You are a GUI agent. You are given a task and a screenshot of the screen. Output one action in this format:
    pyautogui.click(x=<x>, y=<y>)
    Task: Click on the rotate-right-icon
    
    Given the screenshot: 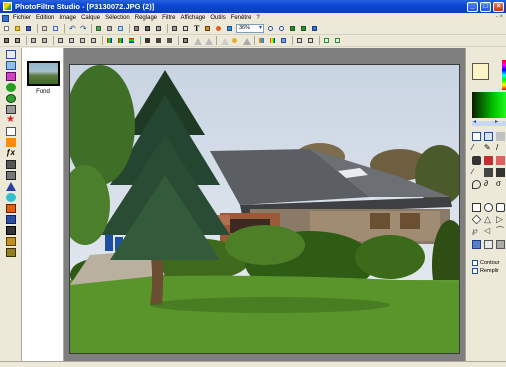 What is the action you would take?
    pyautogui.click(x=337, y=40)
    